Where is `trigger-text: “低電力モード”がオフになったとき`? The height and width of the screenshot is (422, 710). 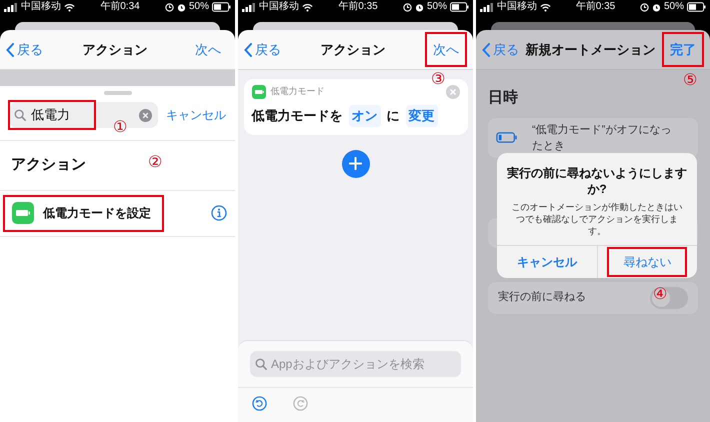
trigger-text: “低電力モード”がオフになったとき is located at coordinates (602, 138).